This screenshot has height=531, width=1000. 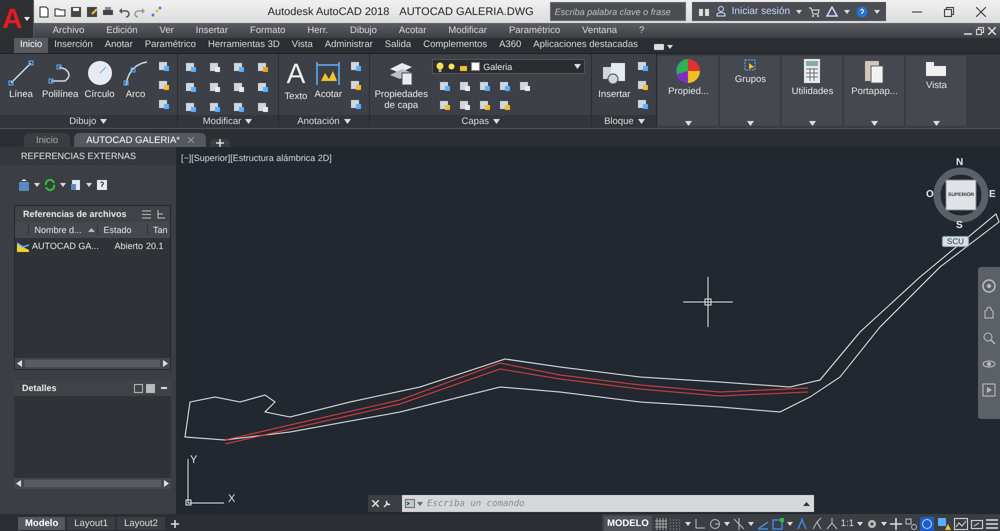 What do you see at coordinates (761, 11) in the screenshot?
I see `sign-in-link: Iniciar sesión` at bounding box center [761, 11].